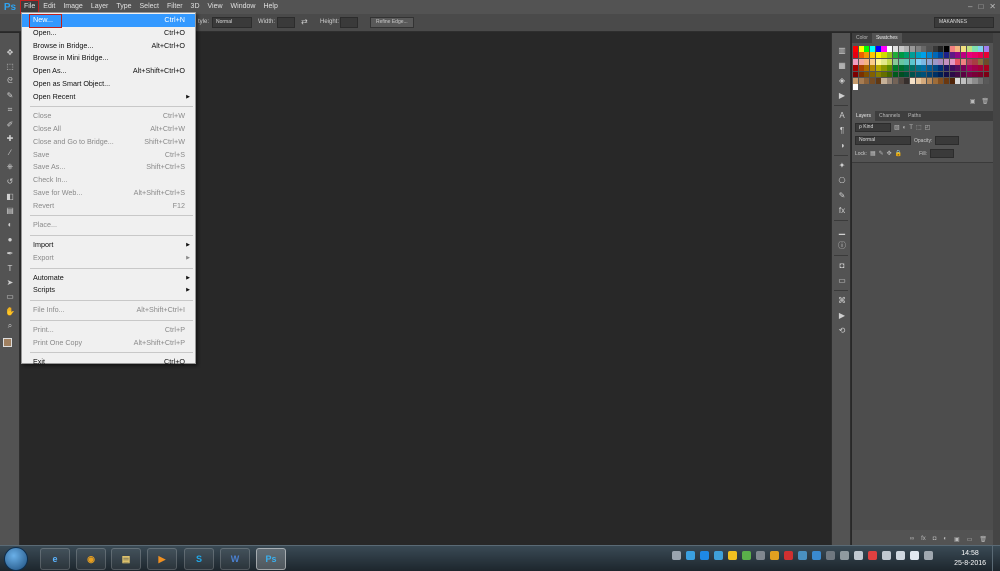 This screenshot has width=1000, height=571. I want to click on file-menu-open-recent: Open Recent ▶, so click(108, 97).